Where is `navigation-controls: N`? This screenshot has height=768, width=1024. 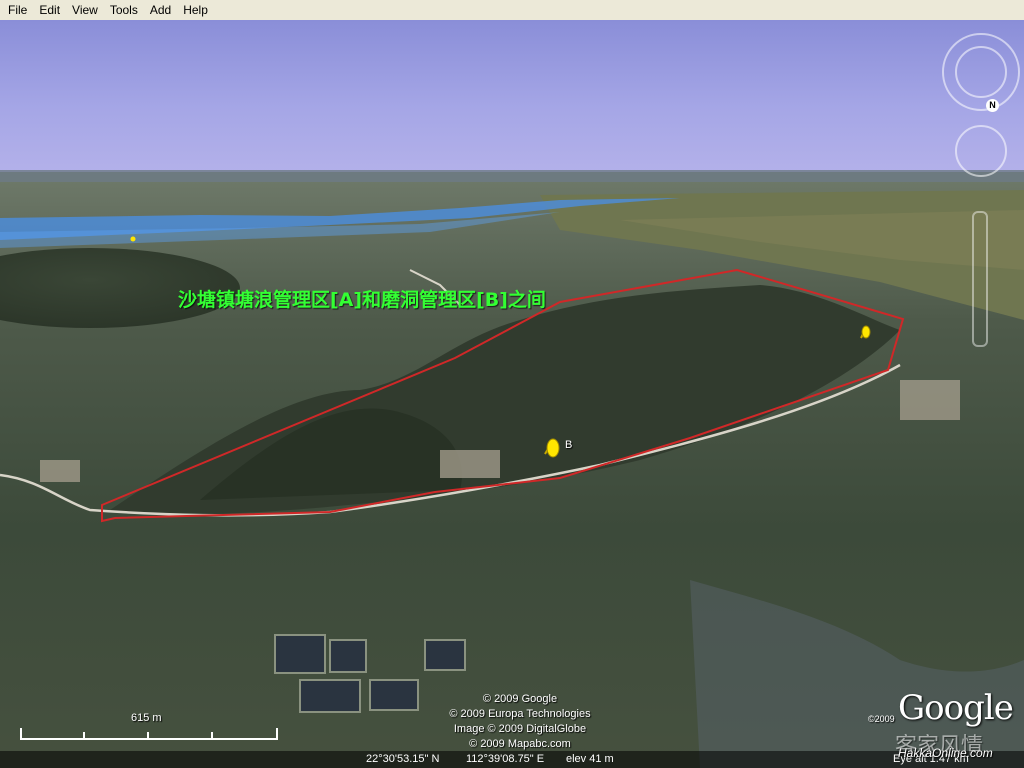 navigation-controls: N is located at coordinates (982, 198).